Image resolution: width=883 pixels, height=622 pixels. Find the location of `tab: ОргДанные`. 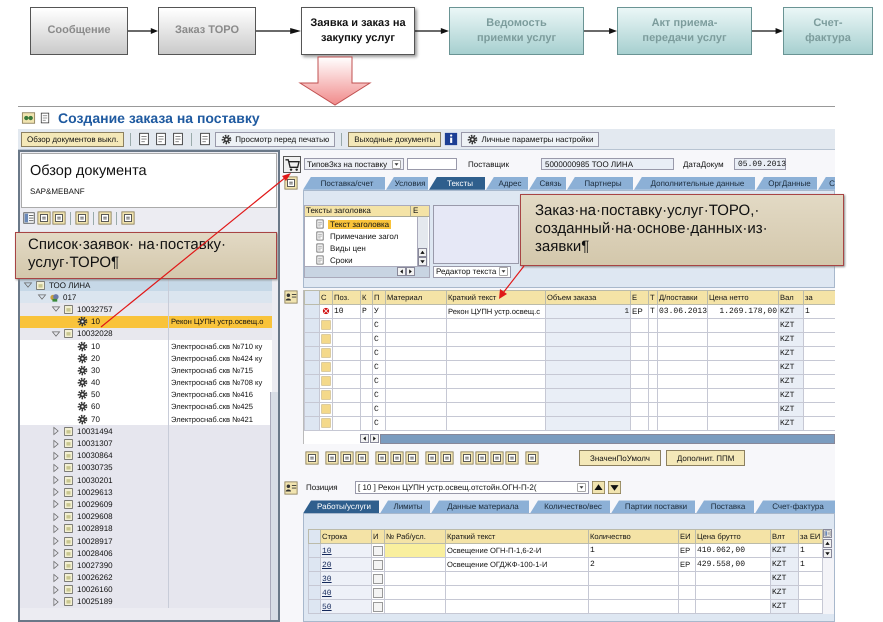

tab: ОргДанные is located at coordinates (786, 183).